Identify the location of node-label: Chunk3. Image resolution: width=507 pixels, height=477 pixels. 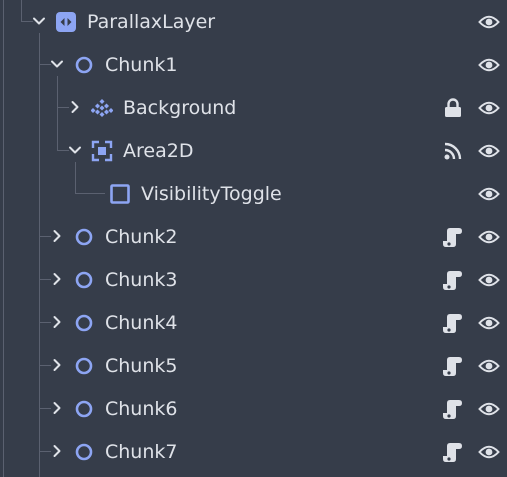
(141, 280).